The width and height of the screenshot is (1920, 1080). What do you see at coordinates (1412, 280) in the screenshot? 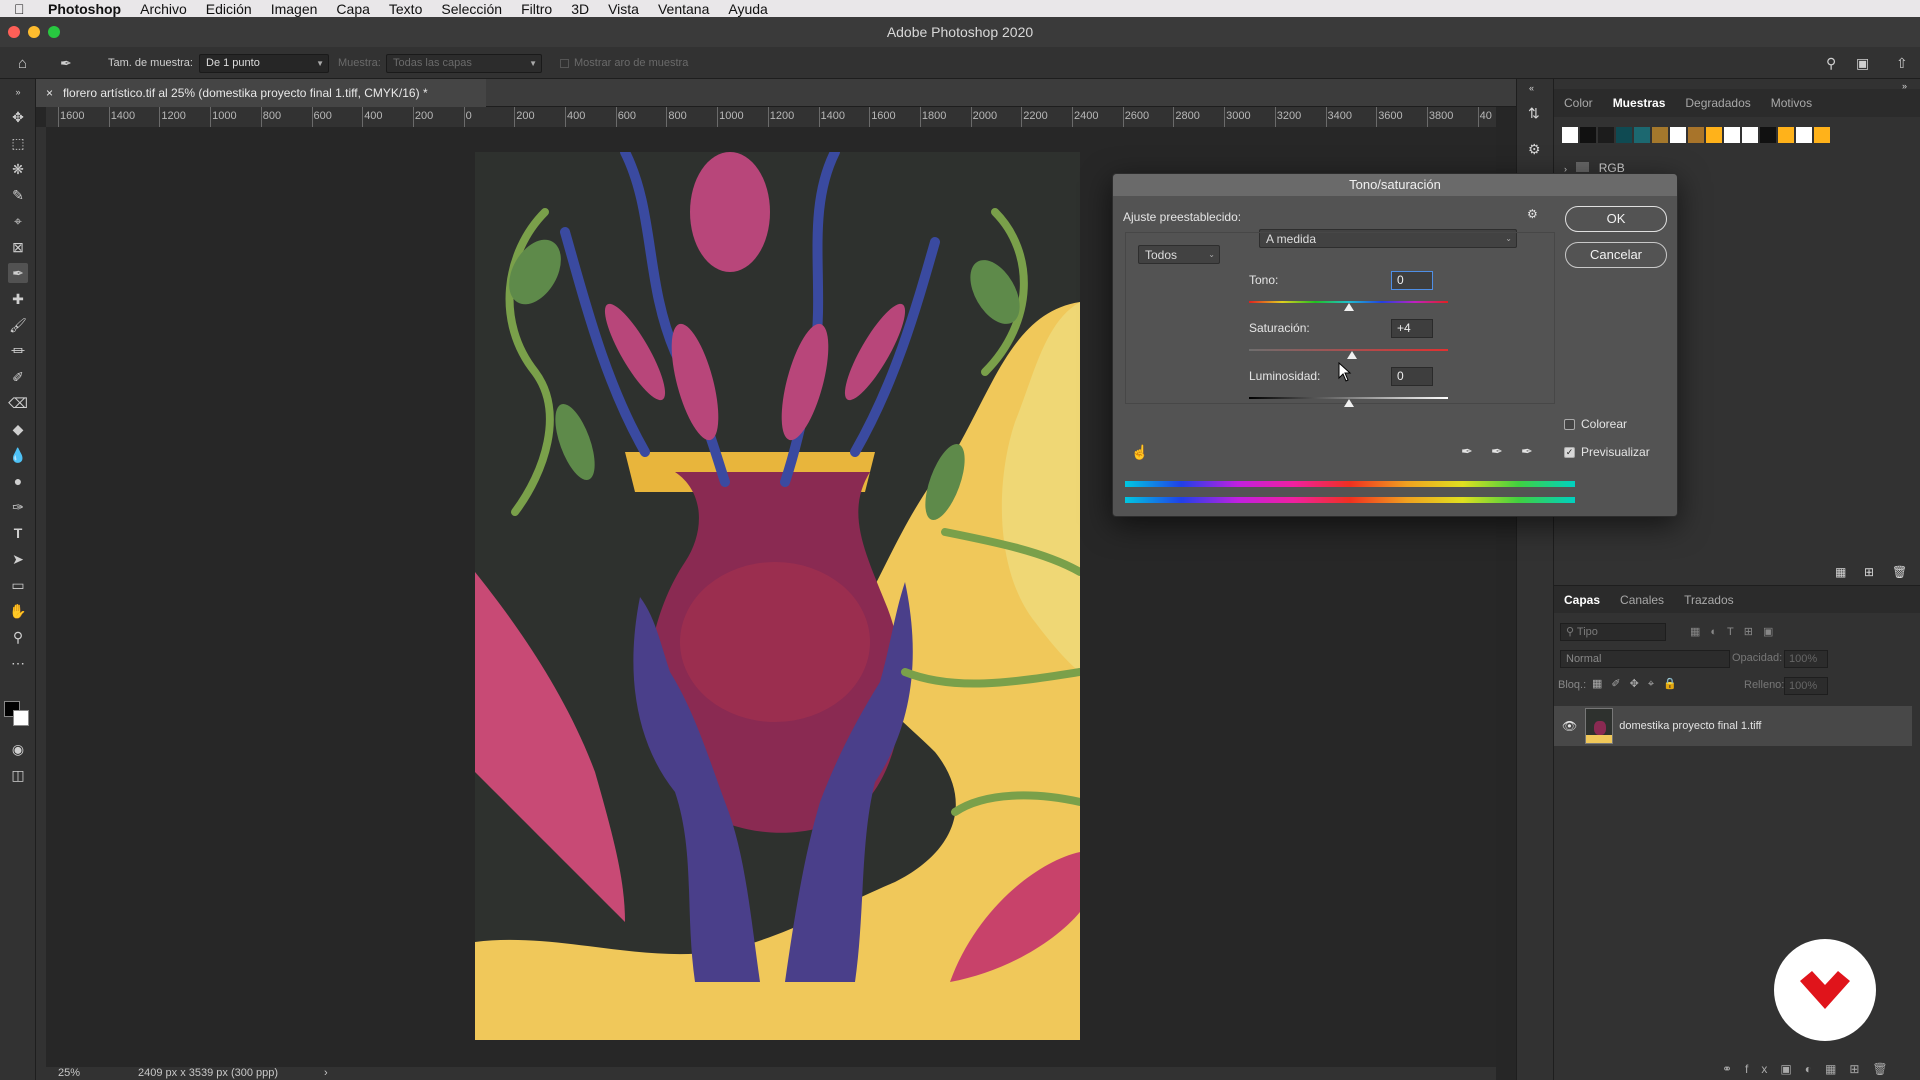
I see `hue-field: 0` at bounding box center [1412, 280].